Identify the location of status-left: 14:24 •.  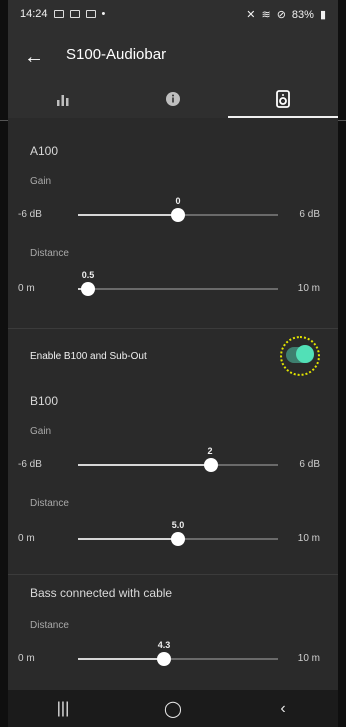
(62, 14).